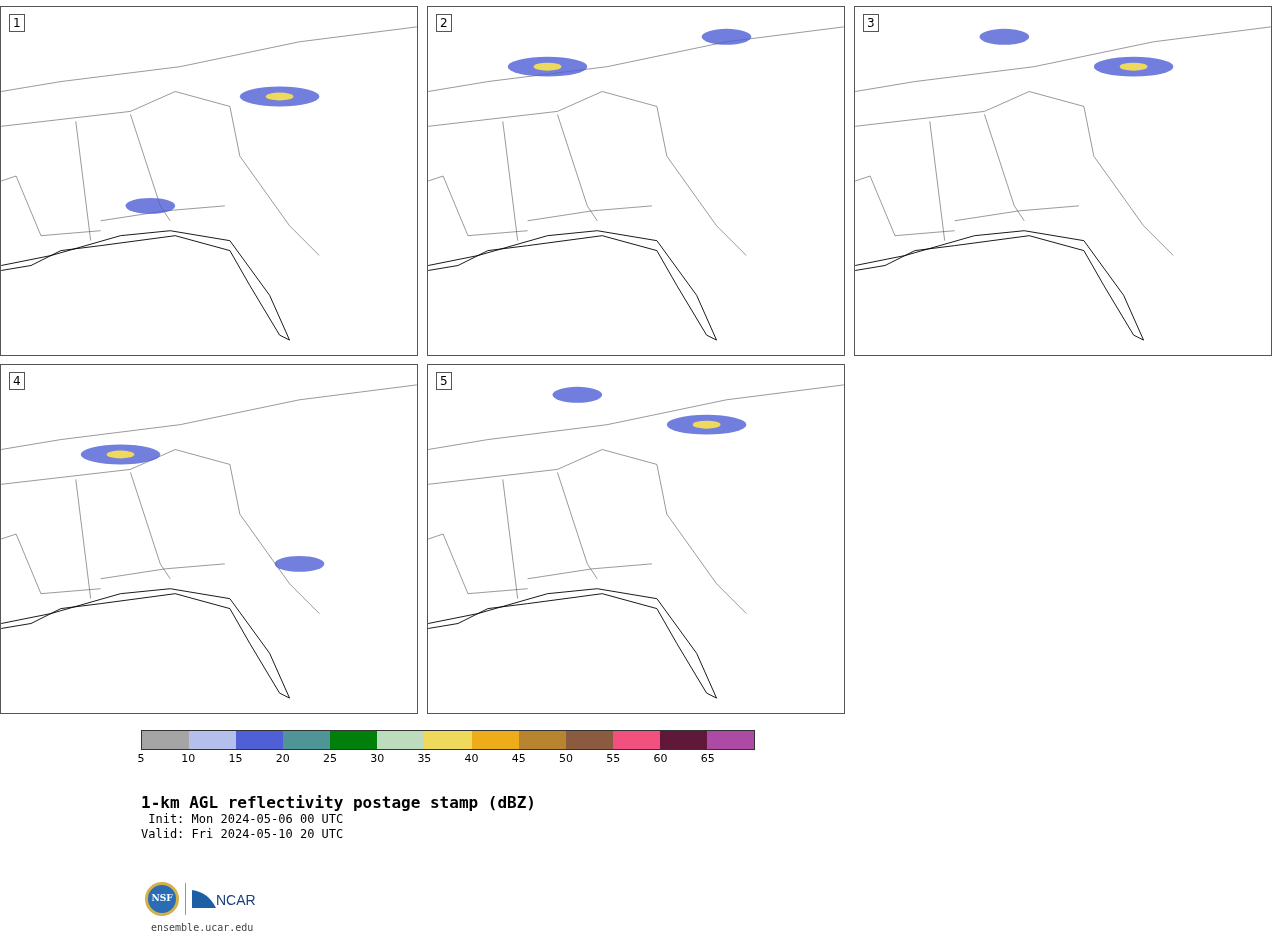  I want to click on arc-logo-icon, so click(204, 899).